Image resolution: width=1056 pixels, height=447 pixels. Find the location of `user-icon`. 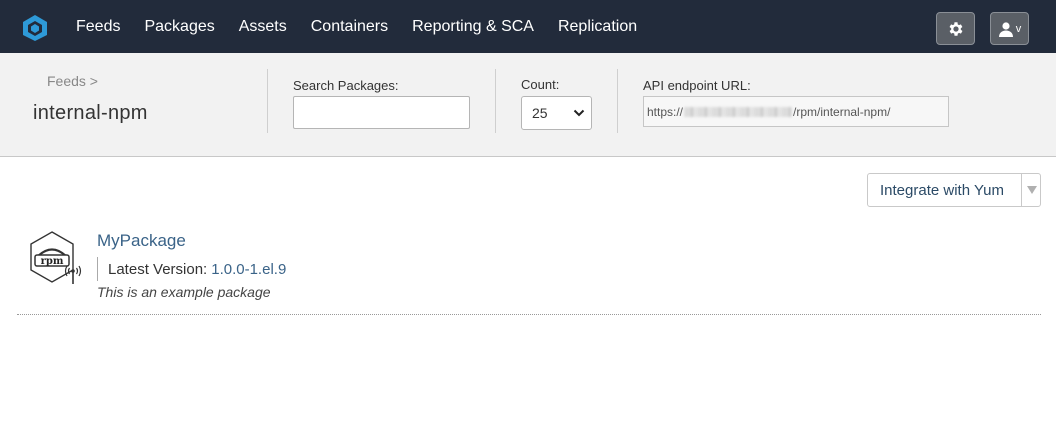

user-icon is located at coordinates (1005, 29).